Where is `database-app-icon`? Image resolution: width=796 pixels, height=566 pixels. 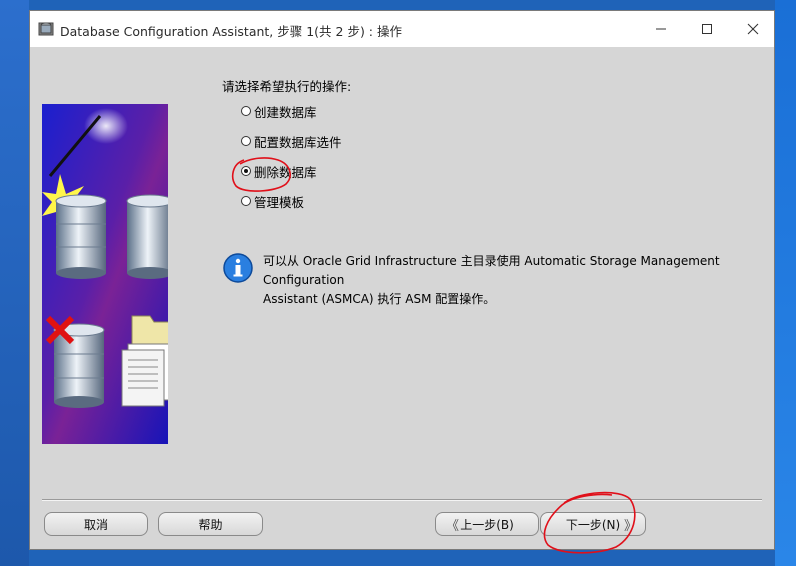
database-app-icon is located at coordinates (46, 29).